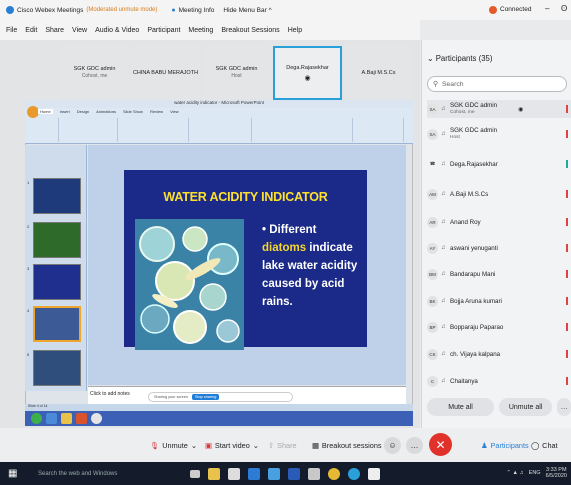 The height and width of the screenshot is (485, 571). Describe the element at coordinates (475, 354) in the screenshot. I see `participant-name: ch. Vijaya kalpana` at that location.